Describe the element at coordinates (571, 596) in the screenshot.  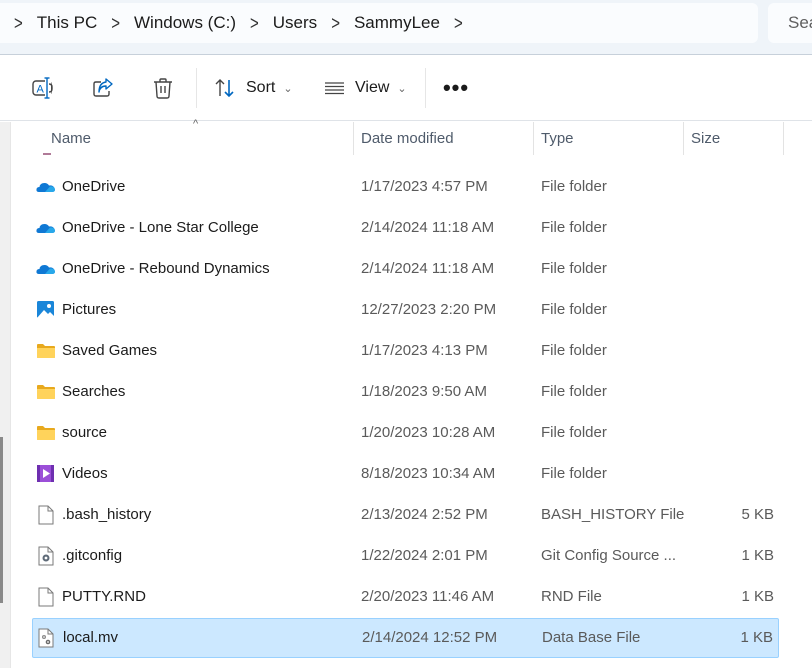
I see `file-type: RND File` at that location.